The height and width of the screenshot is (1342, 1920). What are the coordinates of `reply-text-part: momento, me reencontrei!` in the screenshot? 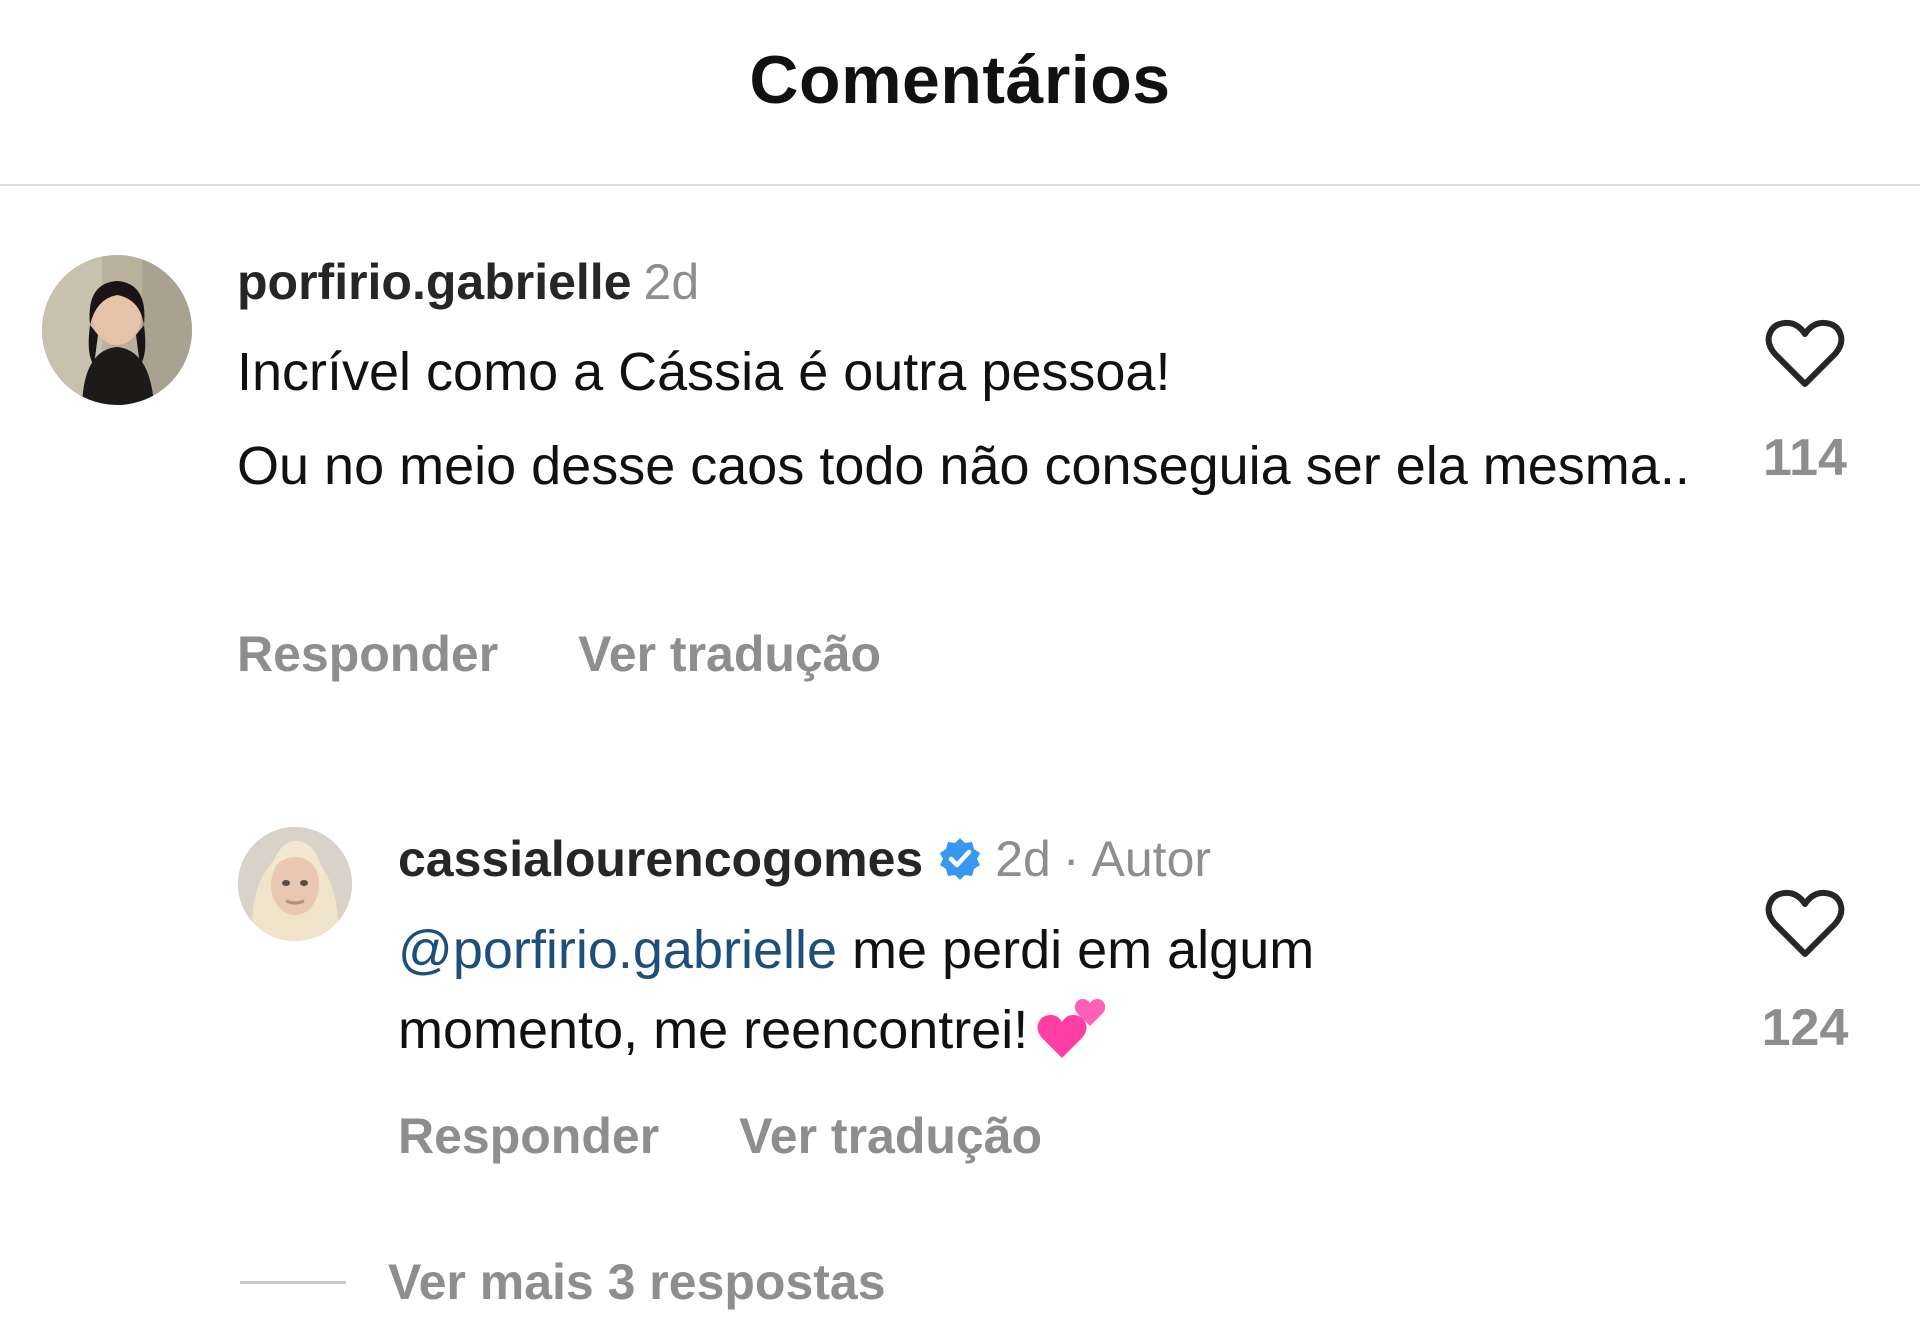 It's located at (713, 1030).